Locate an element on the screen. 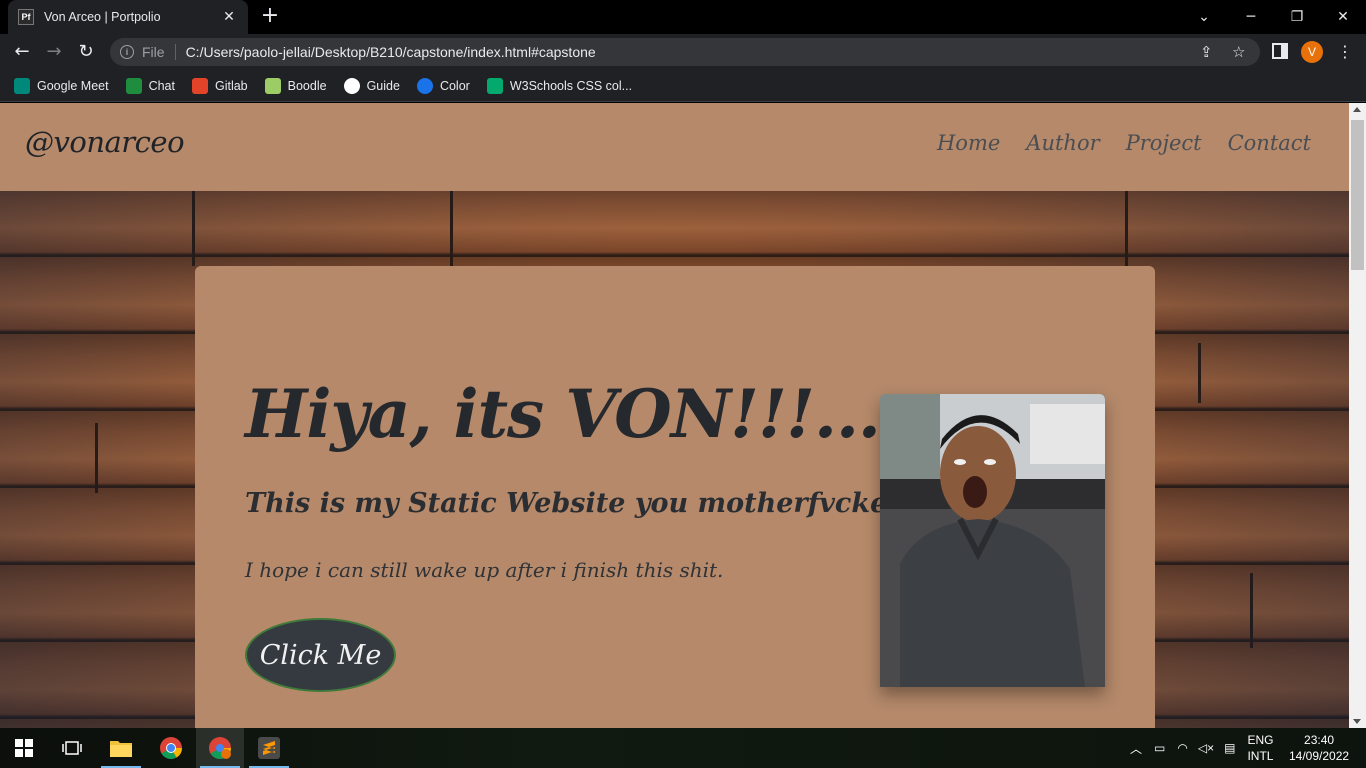 This screenshot has width=1366, height=768. bookmark-boodle: Boodle is located at coordinates (295, 85).